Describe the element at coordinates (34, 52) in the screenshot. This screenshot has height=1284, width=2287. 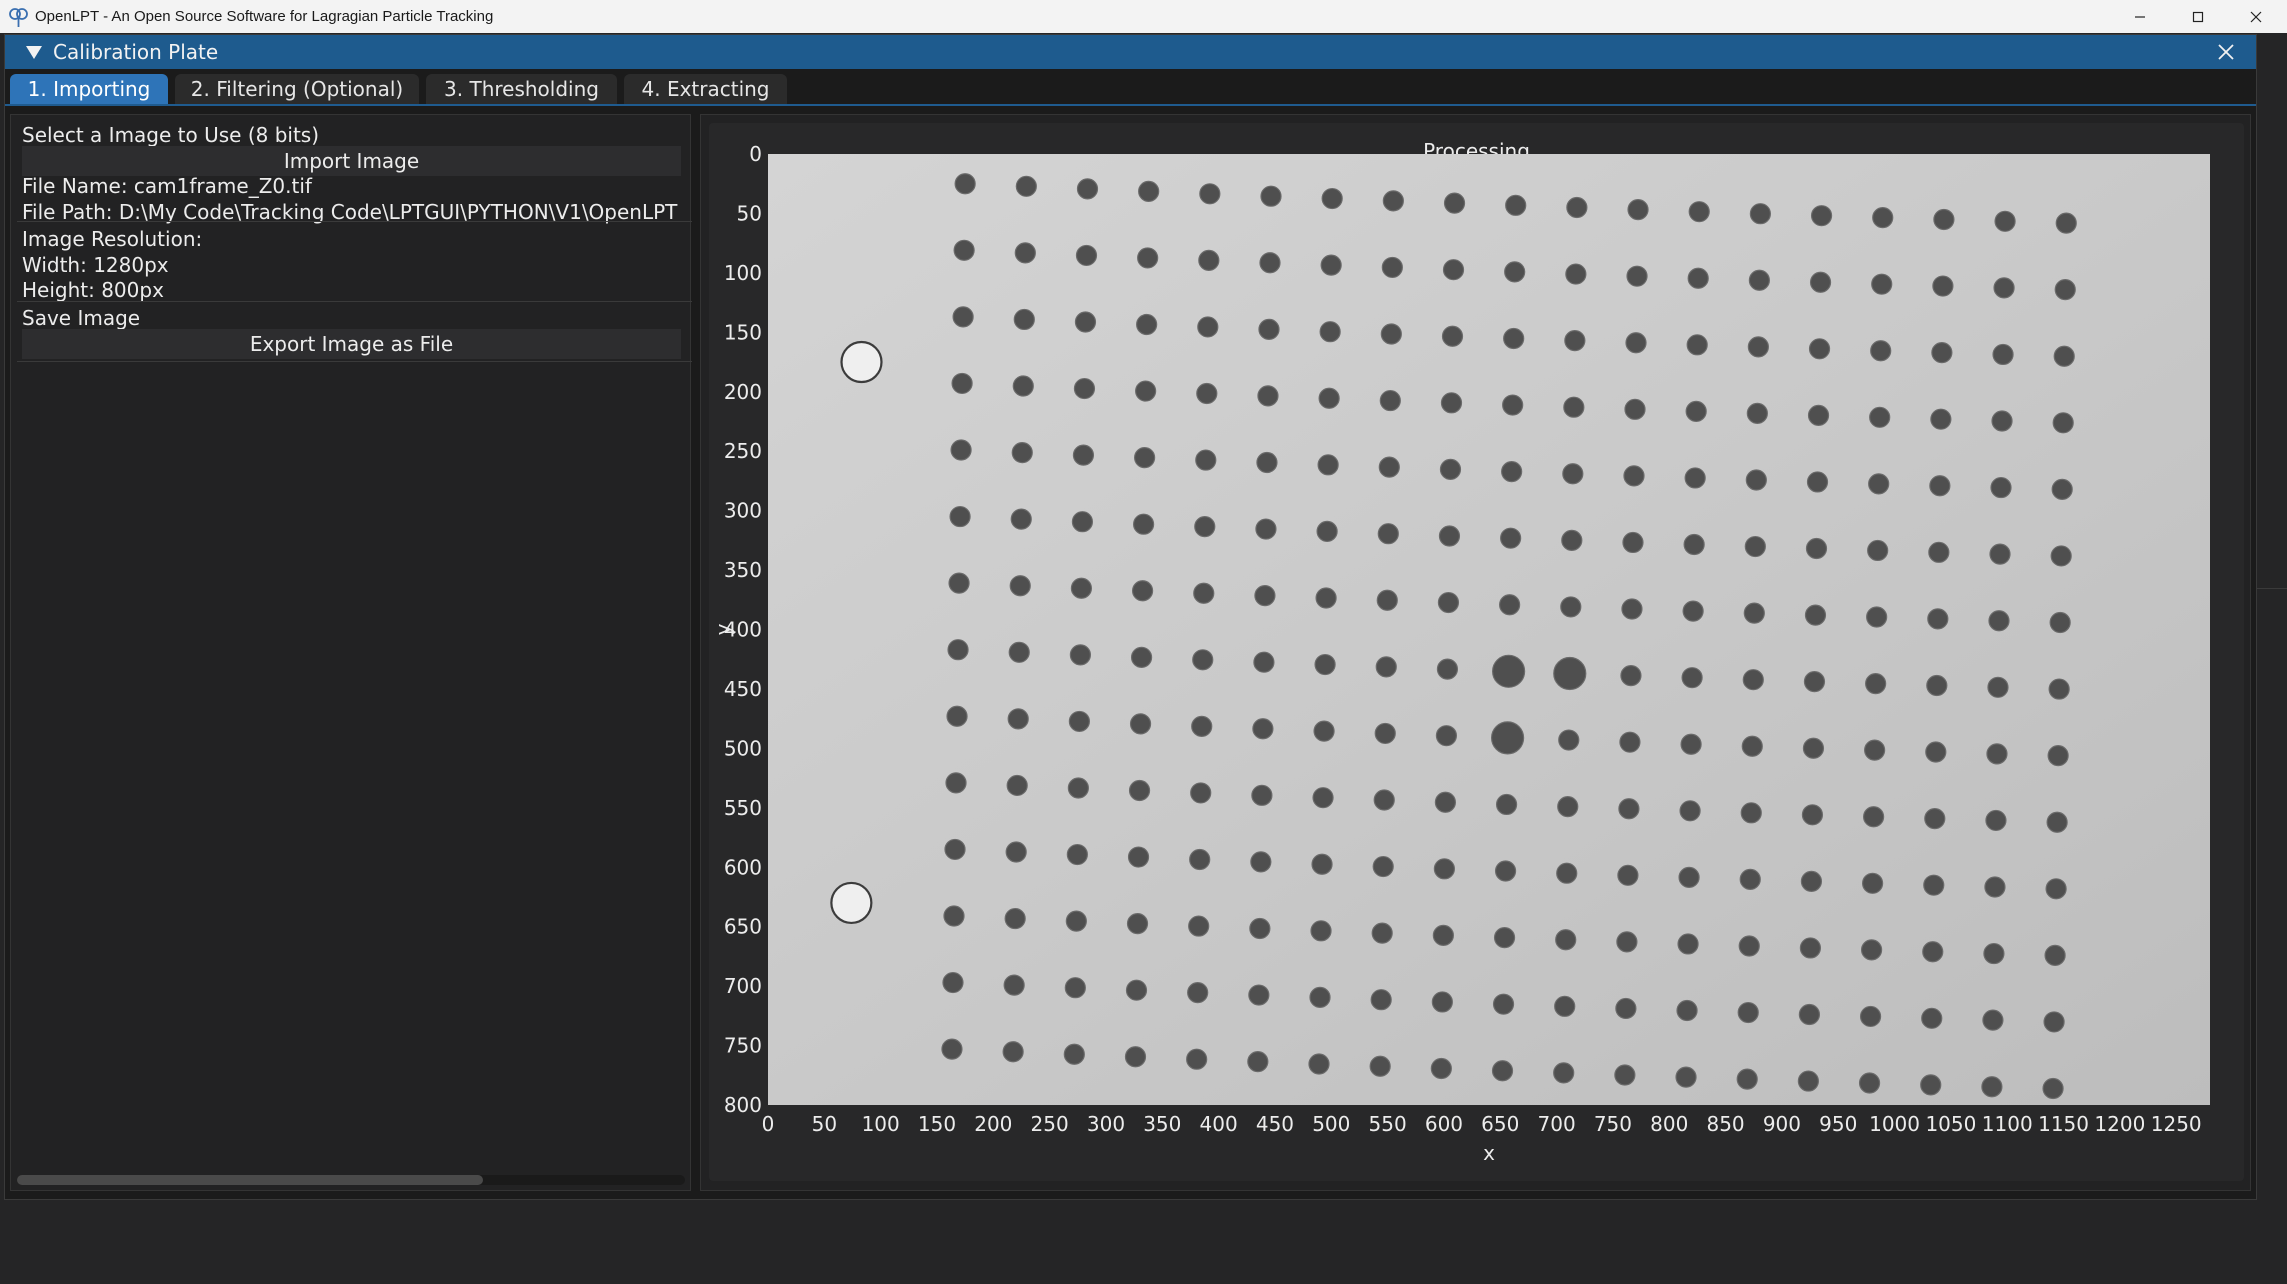
I see `collapse-triangle-icon` at that location.